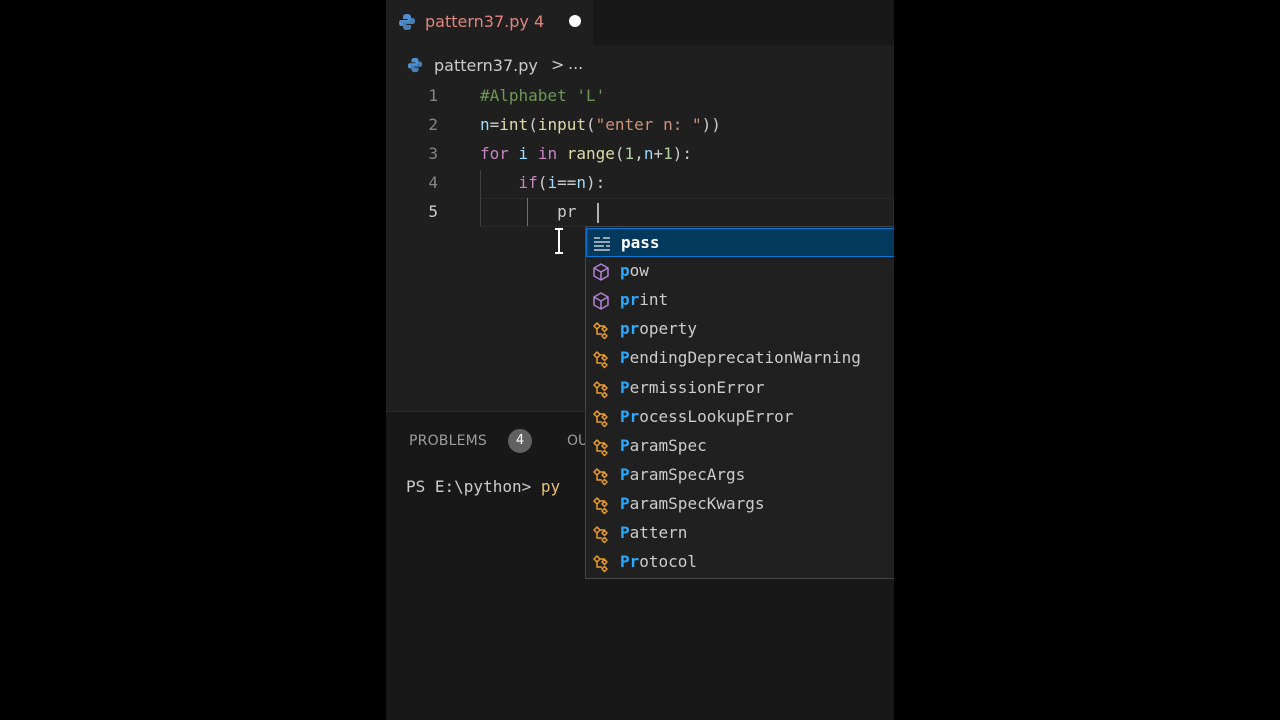  What do you see at coordinates (528, 182) in the screenshot?
I see `code-token: if` at bounding box center [528, 182].